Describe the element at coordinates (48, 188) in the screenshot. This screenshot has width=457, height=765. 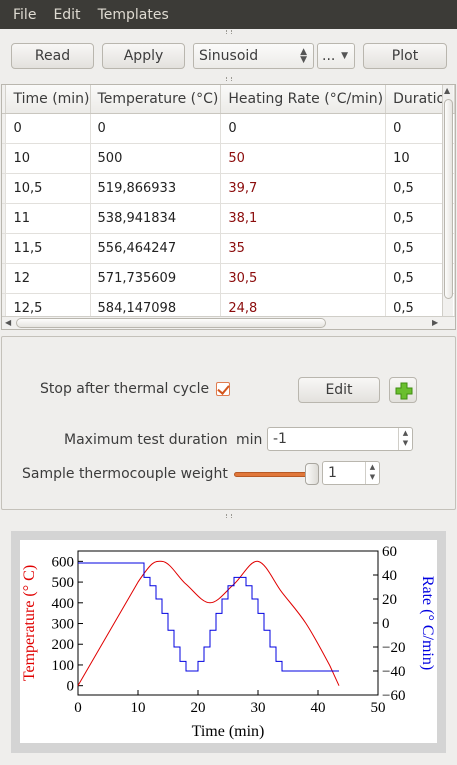
I see `cell-time: 10,5` at that location.